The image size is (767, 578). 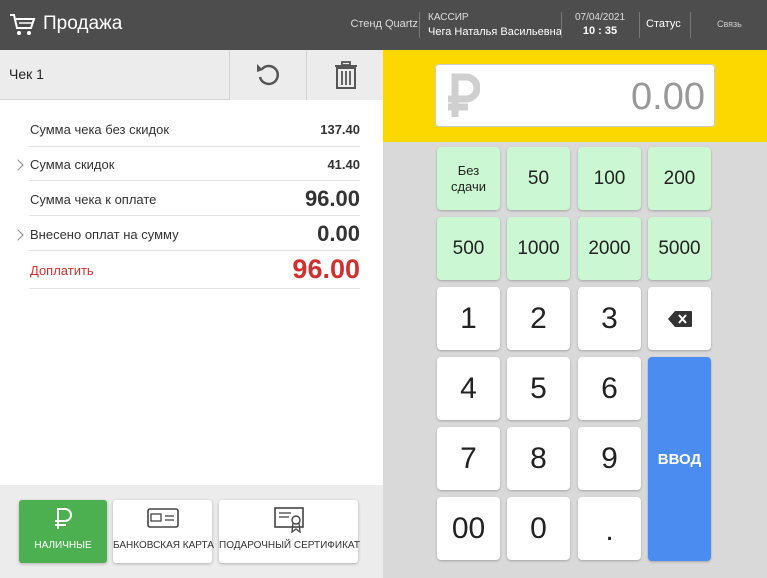 I want to click on stand-name: Стенд Quartz, so click(x=384, y=24).